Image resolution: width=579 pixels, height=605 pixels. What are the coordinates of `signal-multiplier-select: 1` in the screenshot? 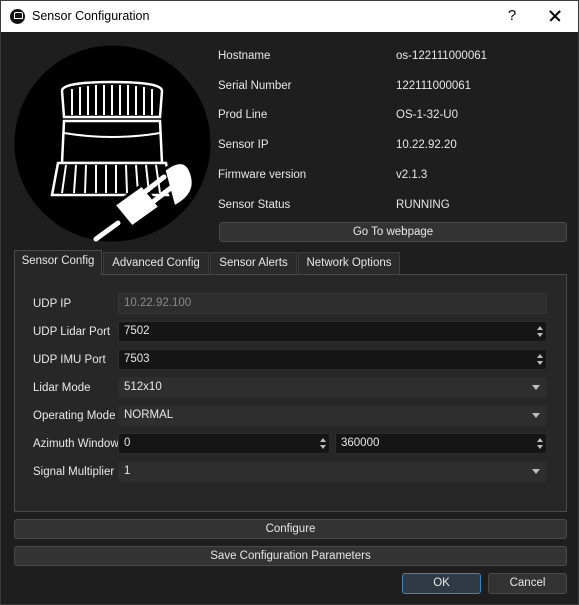 It's located at (332, 471).